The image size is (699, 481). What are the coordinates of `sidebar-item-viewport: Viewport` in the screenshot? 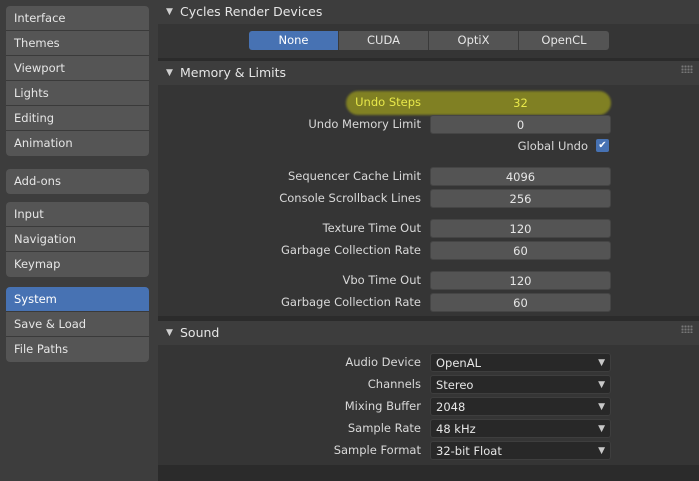 It's located at (77, 68).